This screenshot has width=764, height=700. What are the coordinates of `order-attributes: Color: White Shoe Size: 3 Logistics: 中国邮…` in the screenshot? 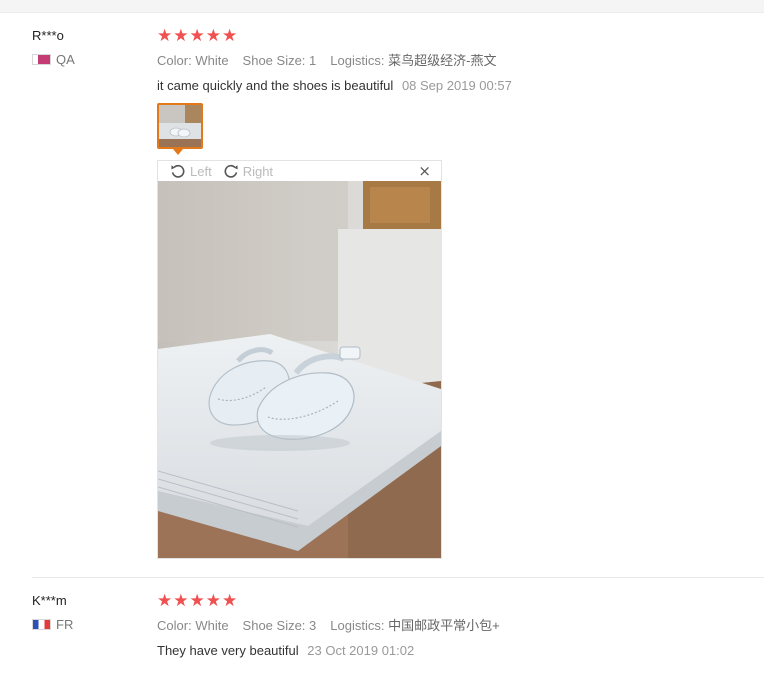 It's located at (457, 626).